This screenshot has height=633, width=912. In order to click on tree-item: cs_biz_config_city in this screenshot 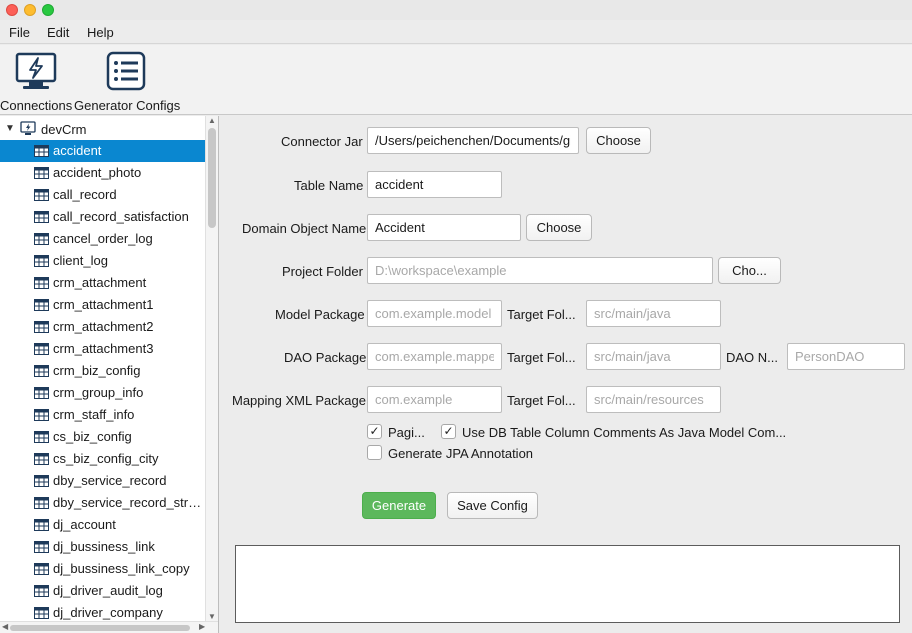, I will do `click(102, 459)`.